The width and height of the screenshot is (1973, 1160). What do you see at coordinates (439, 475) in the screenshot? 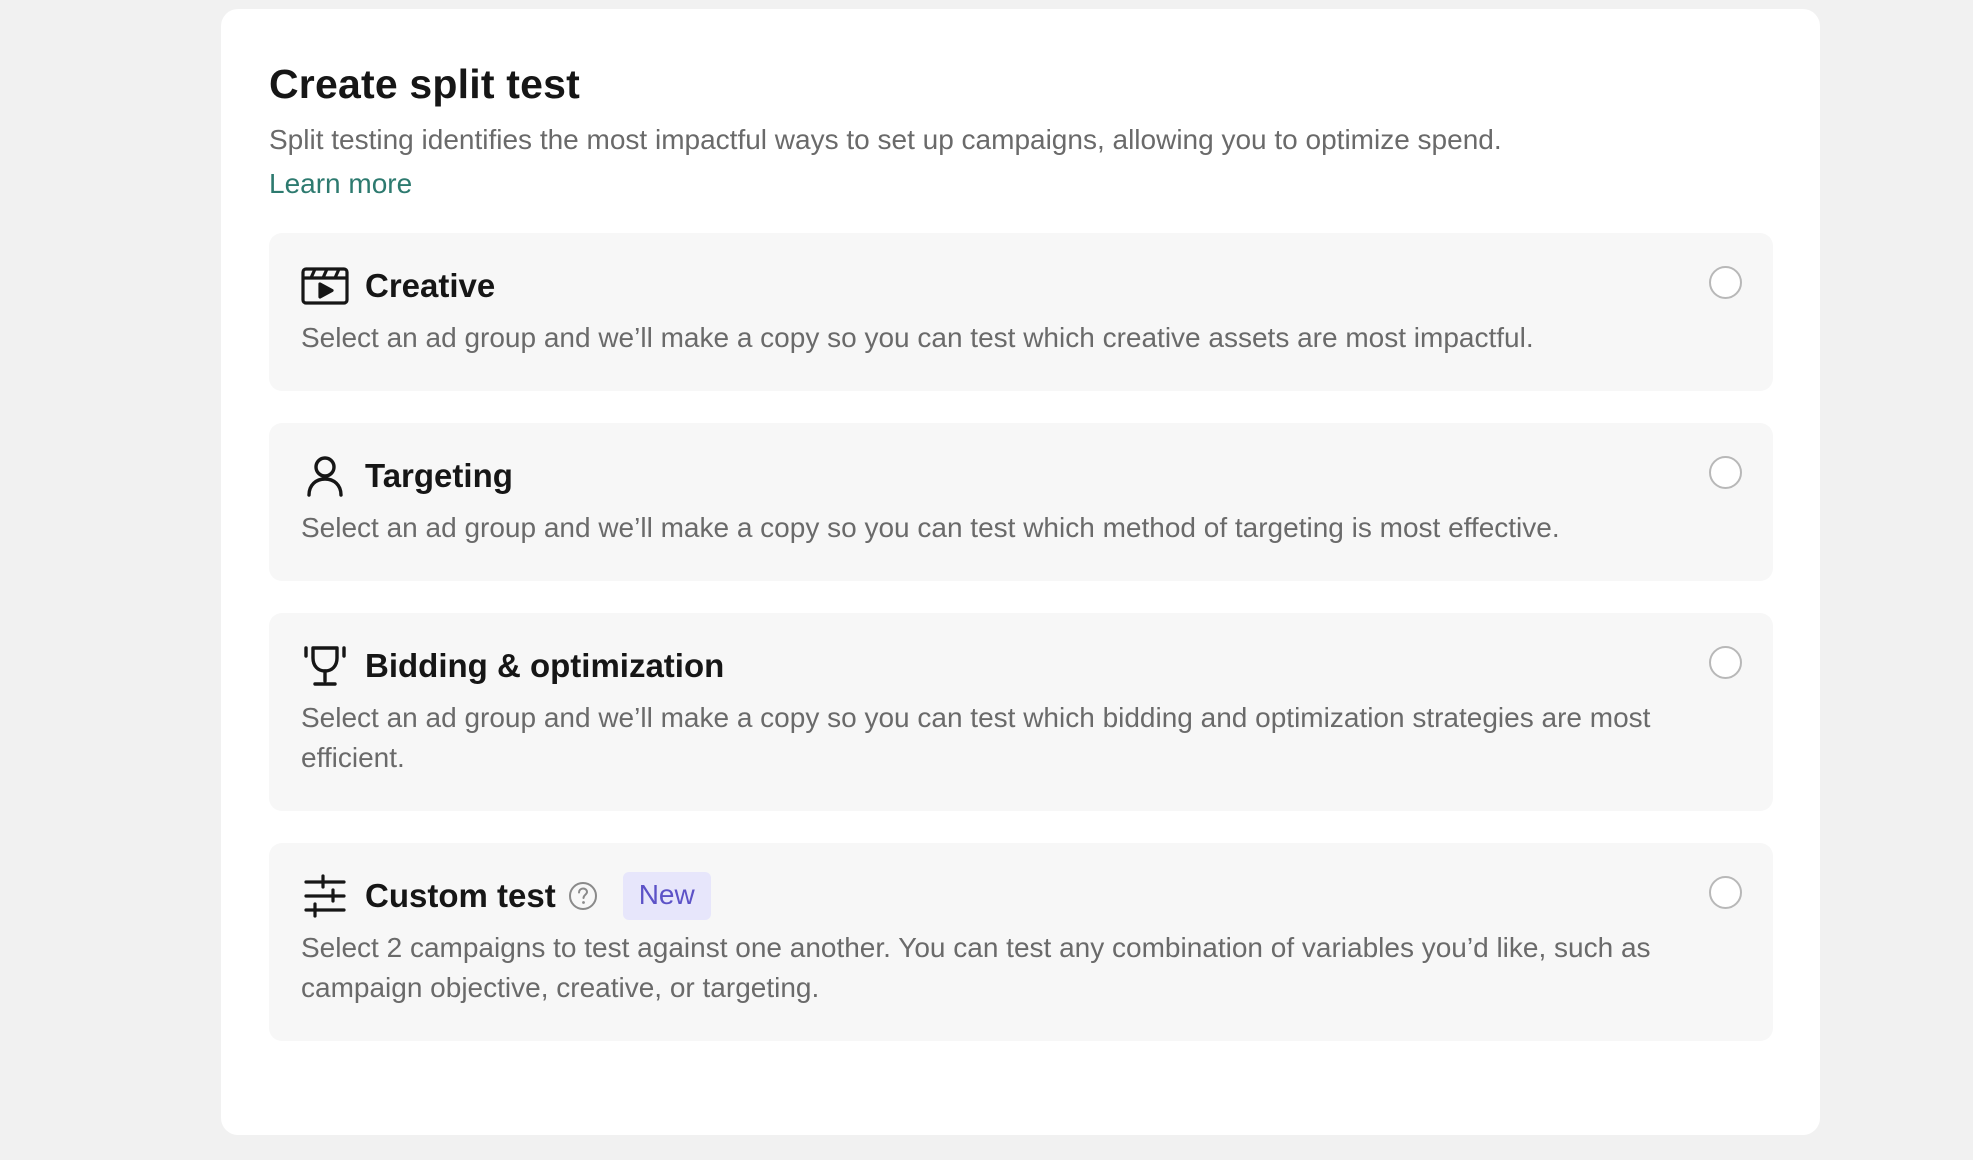
I see `option-title: Targeting` at bounding box center [439, 475].